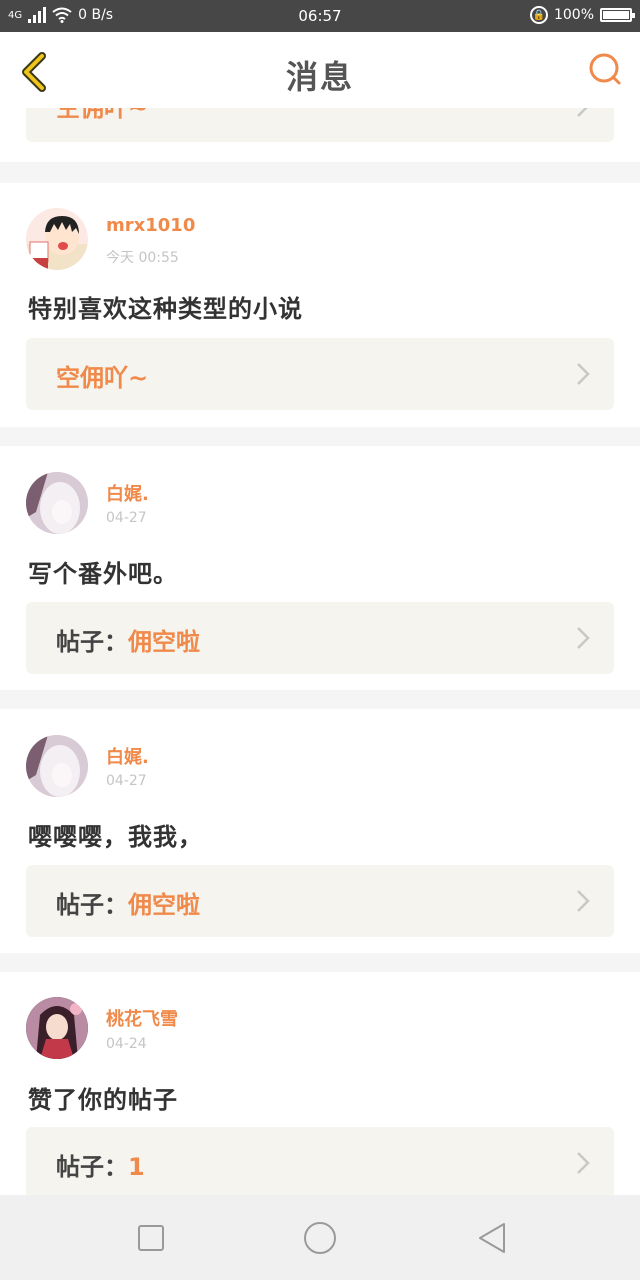  What do you see at coordinates (142, 258) in the screenshot?
I see `timestamp: 今天 00:55` at bounding box center [142, 258].